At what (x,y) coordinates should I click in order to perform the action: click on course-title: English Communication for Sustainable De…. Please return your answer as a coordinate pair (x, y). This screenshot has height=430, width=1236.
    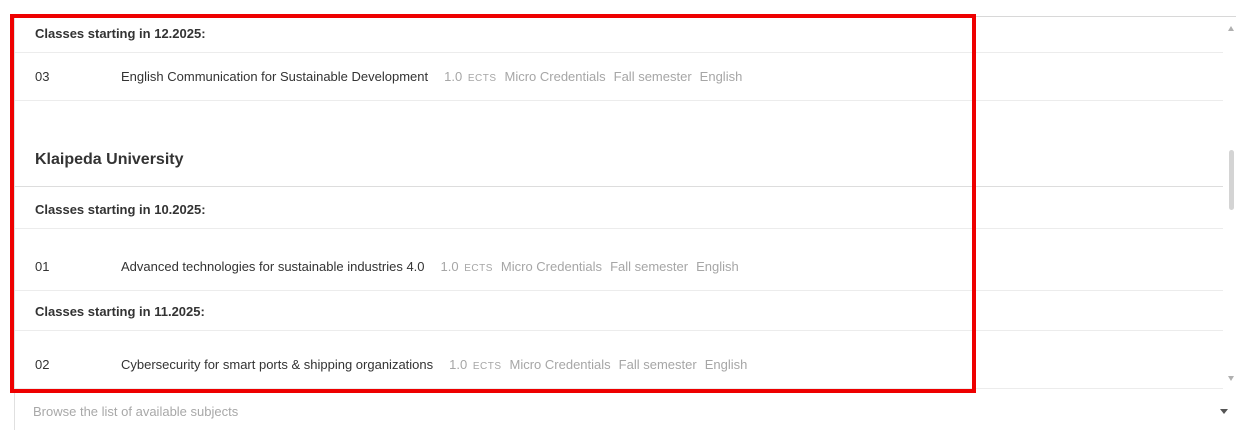
    Looking at the image, I should click on (275, 76).